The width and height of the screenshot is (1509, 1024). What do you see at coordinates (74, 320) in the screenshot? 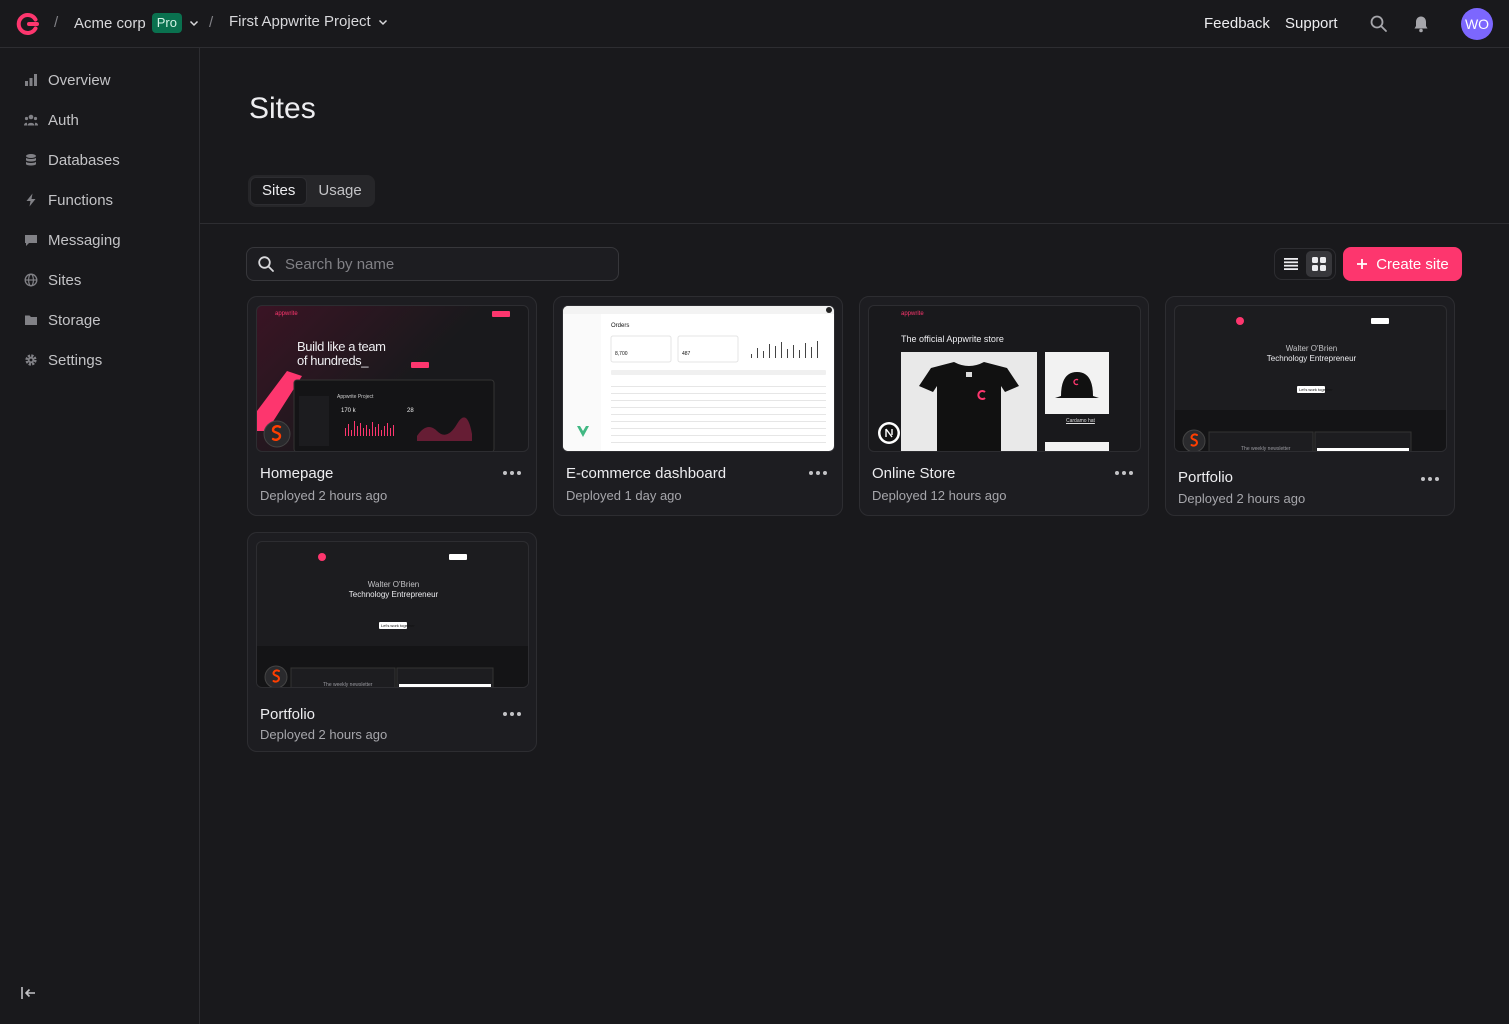
I see `sidebar-item-label: Storage` at bounding box center [74, 320].